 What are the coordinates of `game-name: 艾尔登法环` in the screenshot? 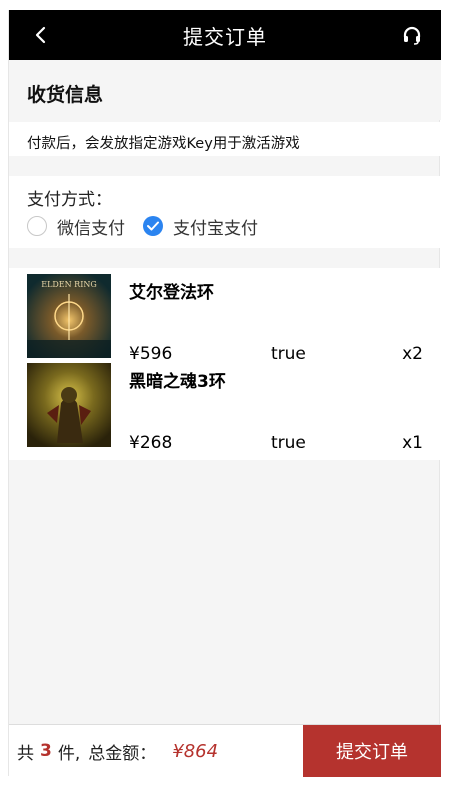 It's located at (171, 293).